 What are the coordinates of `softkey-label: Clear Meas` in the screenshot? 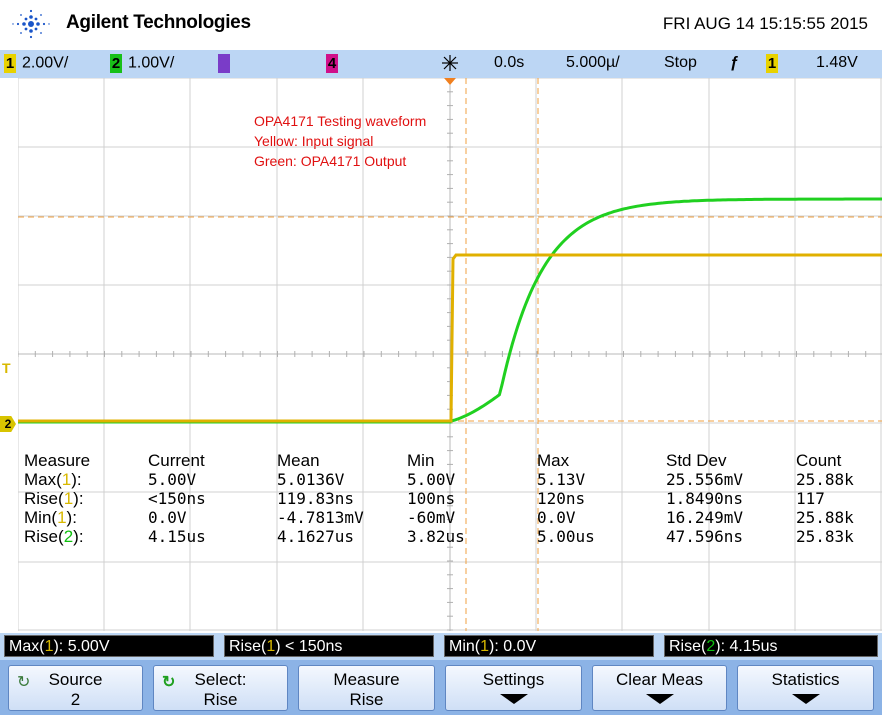 It's located at (659, 679).